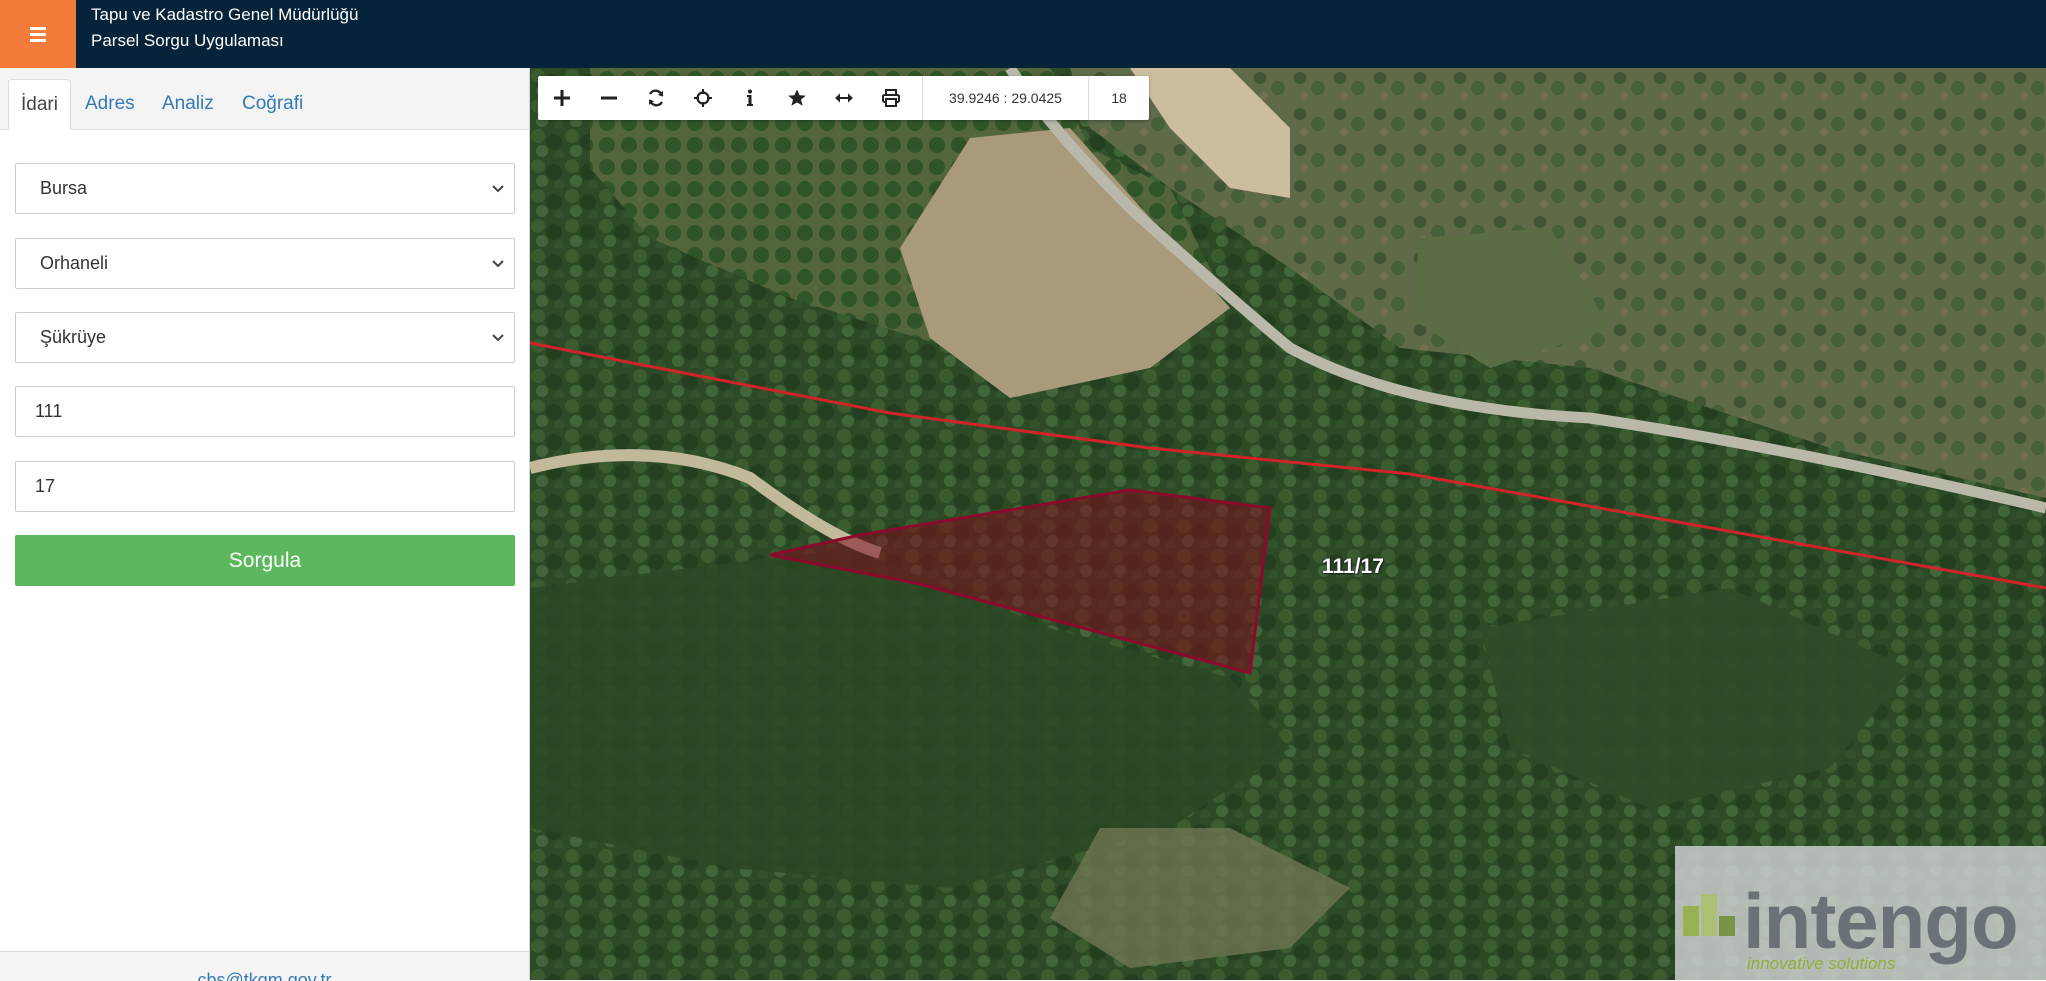 This screenshot has height=981, width=2046. I want to click on favorite-button, so click(796, 98).